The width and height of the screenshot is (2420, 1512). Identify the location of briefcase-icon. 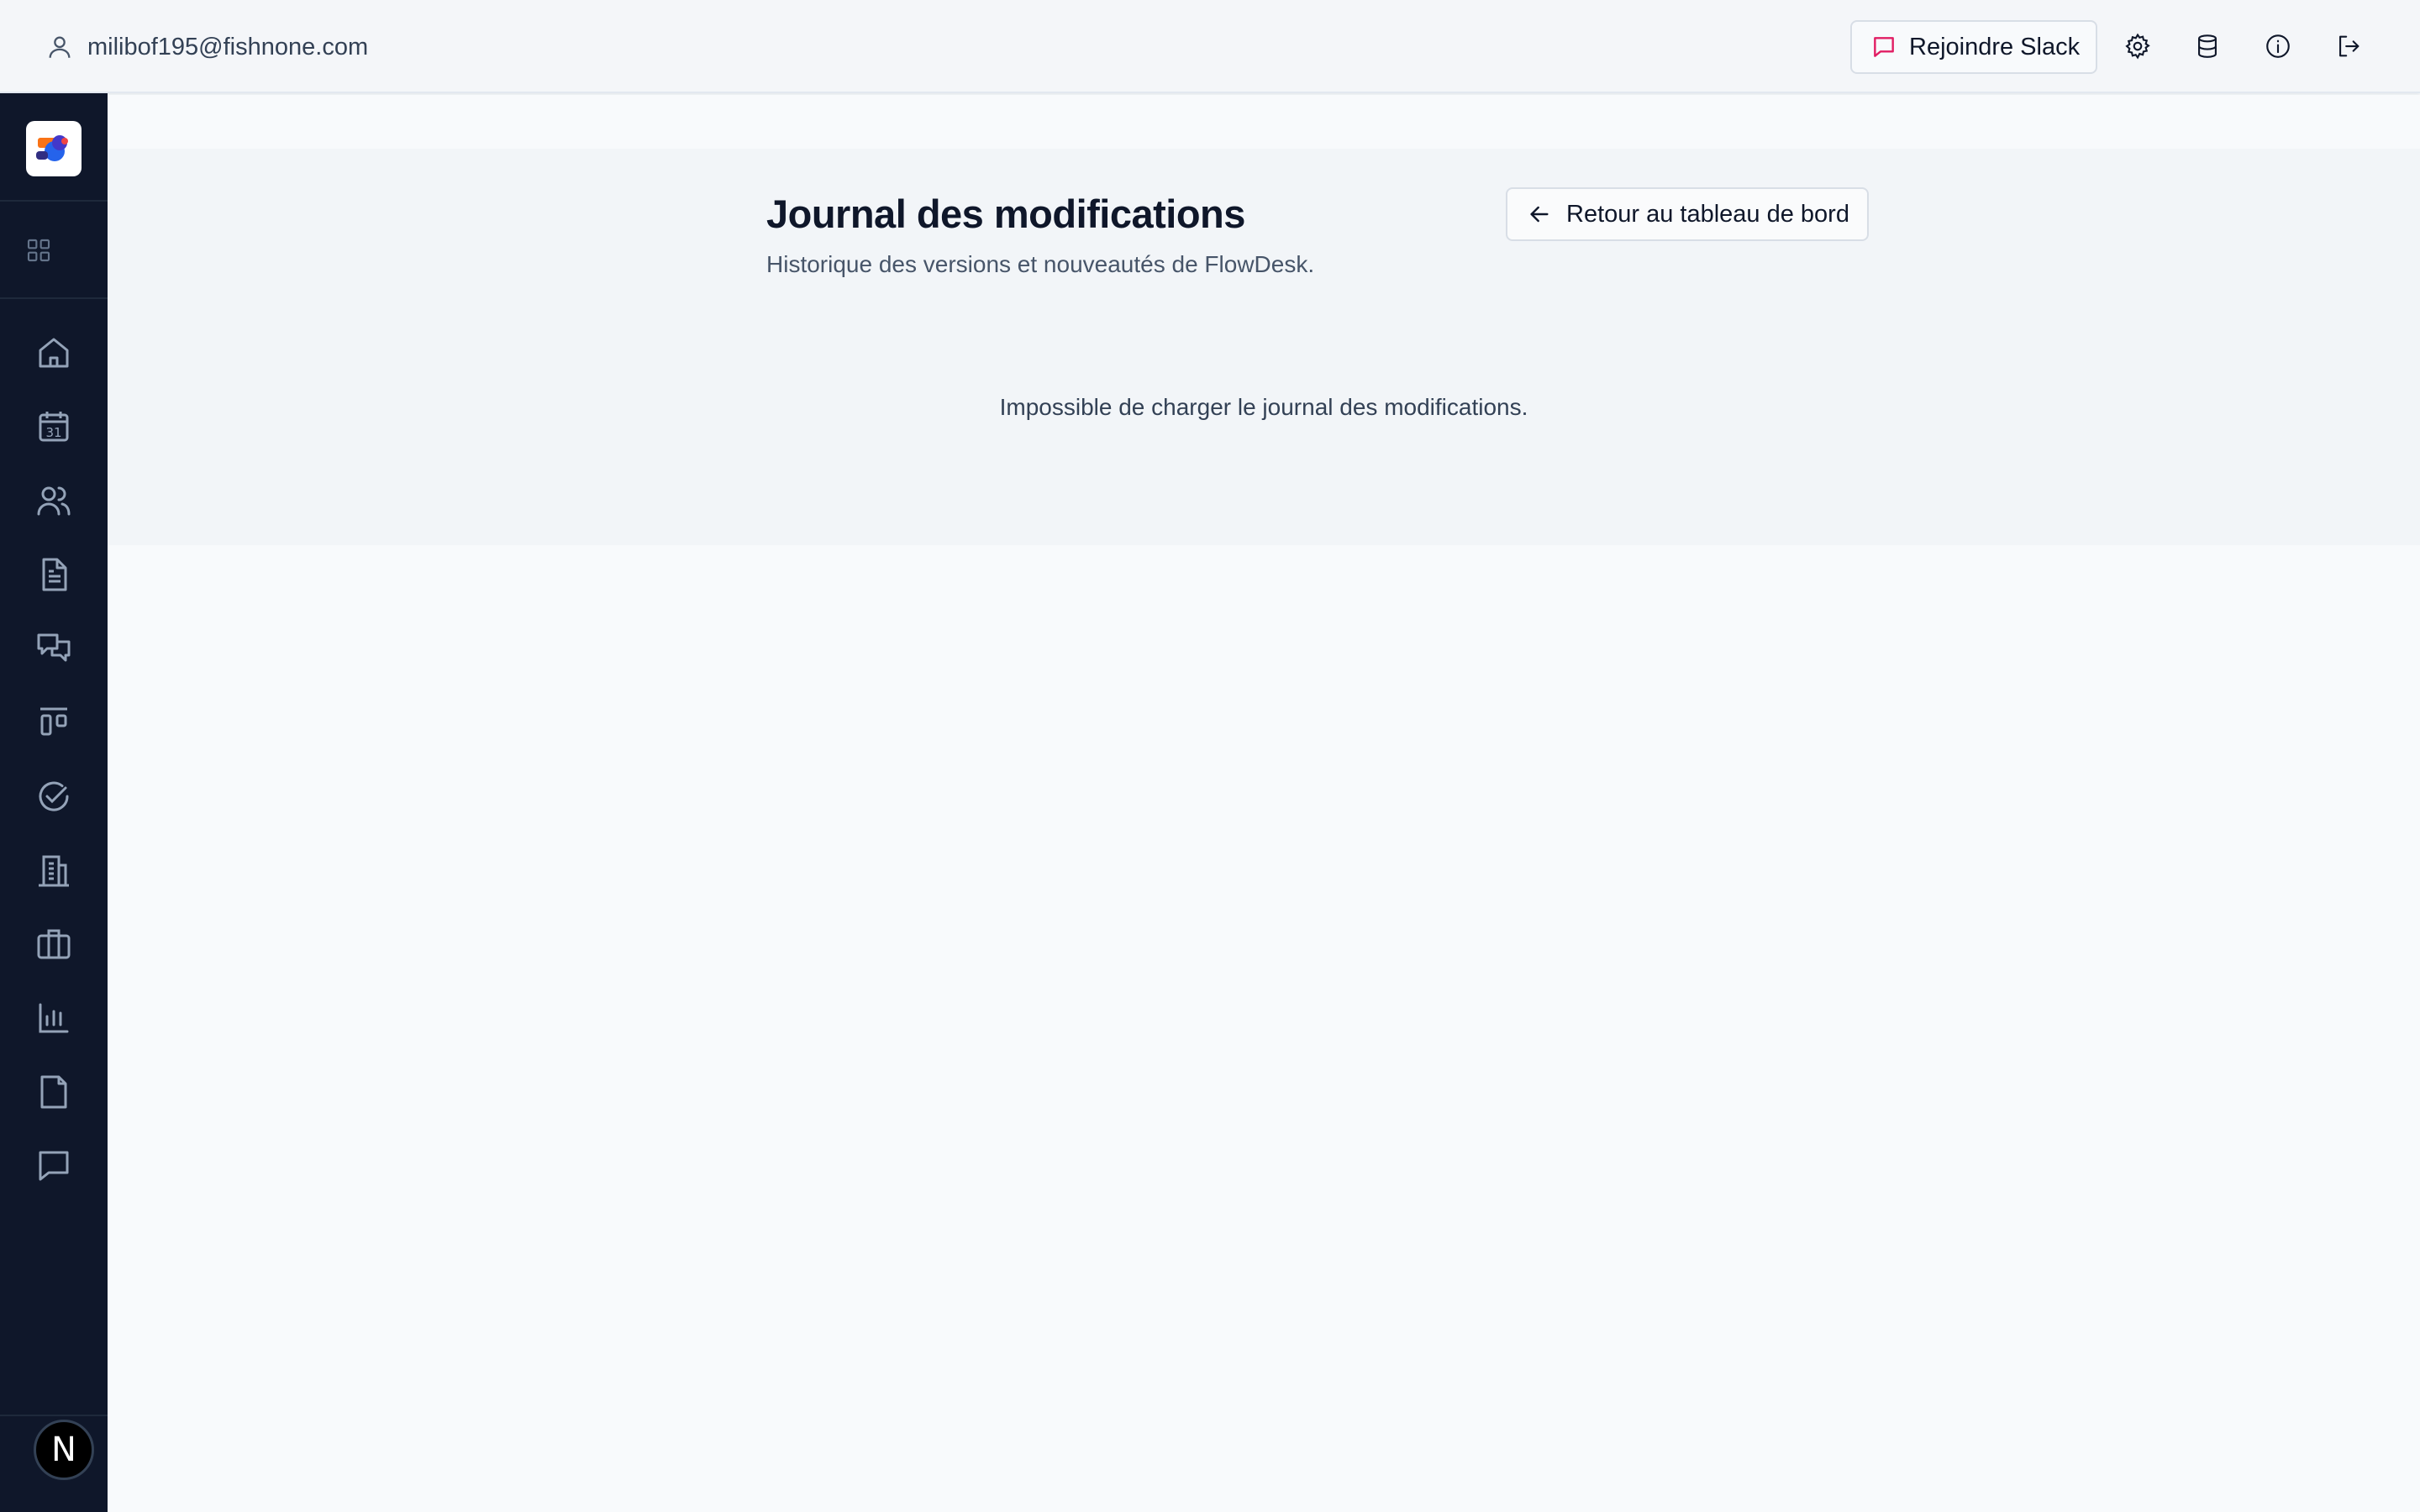
(54, 944).